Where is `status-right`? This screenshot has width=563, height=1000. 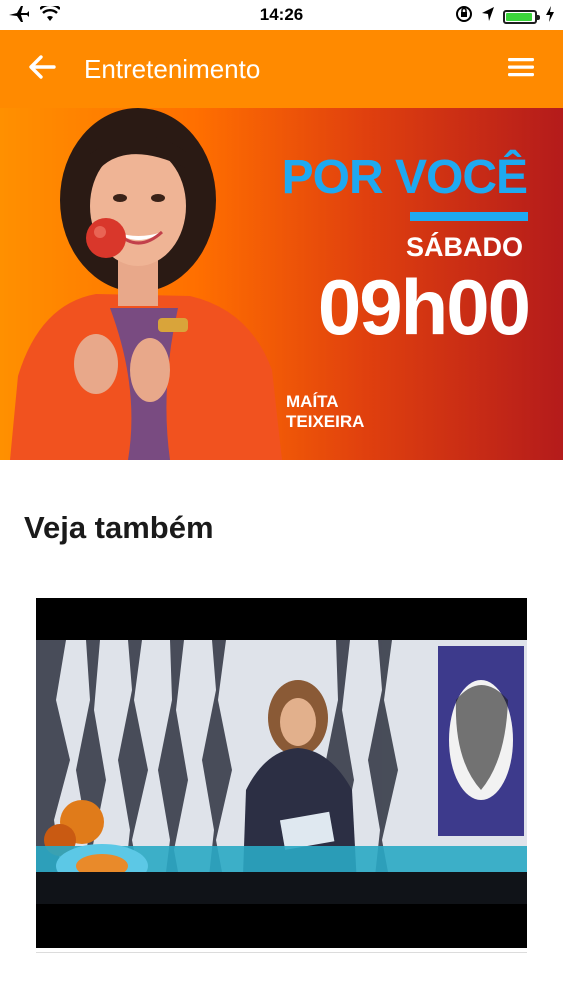 status-right is located at coordinates (505, 16).